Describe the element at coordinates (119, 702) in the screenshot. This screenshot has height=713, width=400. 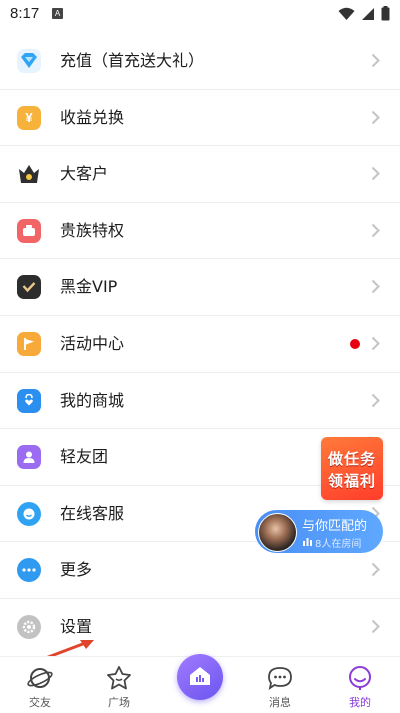
I see `tab-label: 广场` at that location.